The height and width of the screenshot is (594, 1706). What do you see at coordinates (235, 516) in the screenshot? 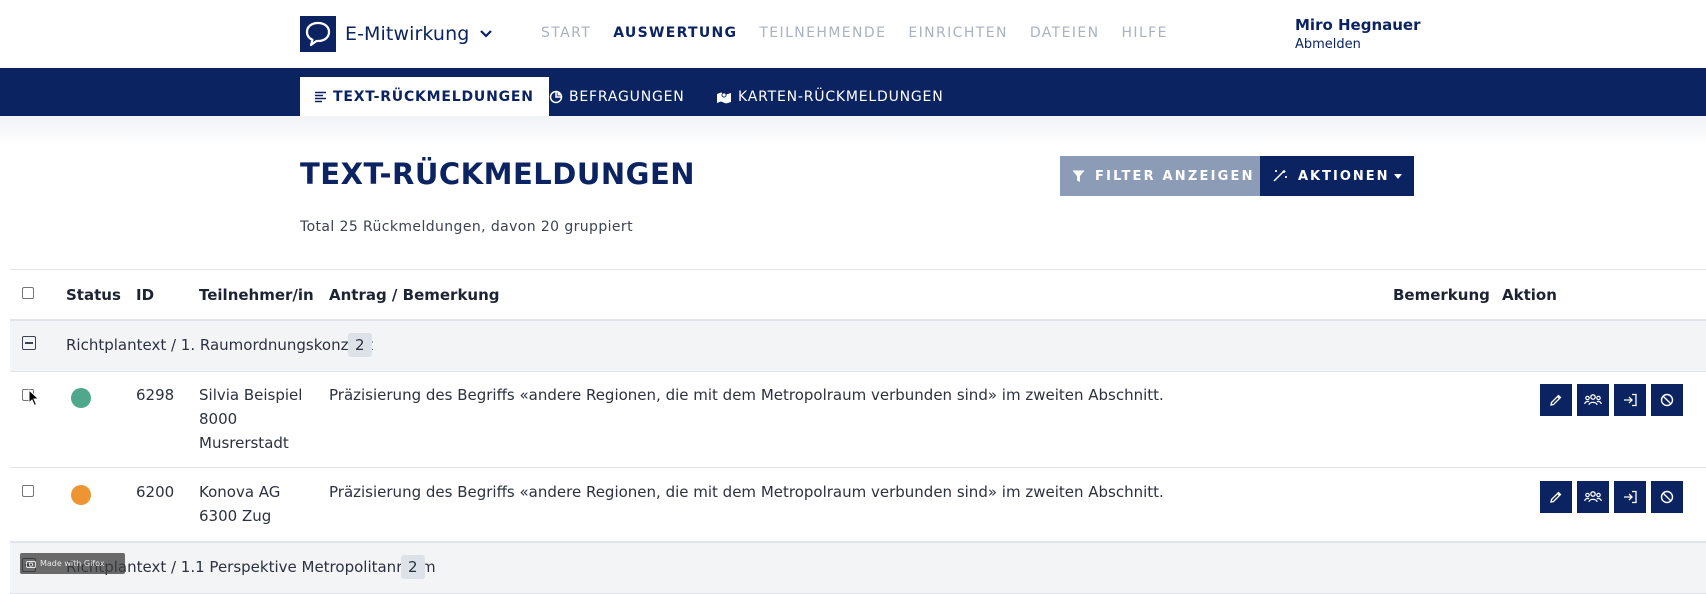
I see `participant-address: 6300 Zug` at bounding box center [235, 516].